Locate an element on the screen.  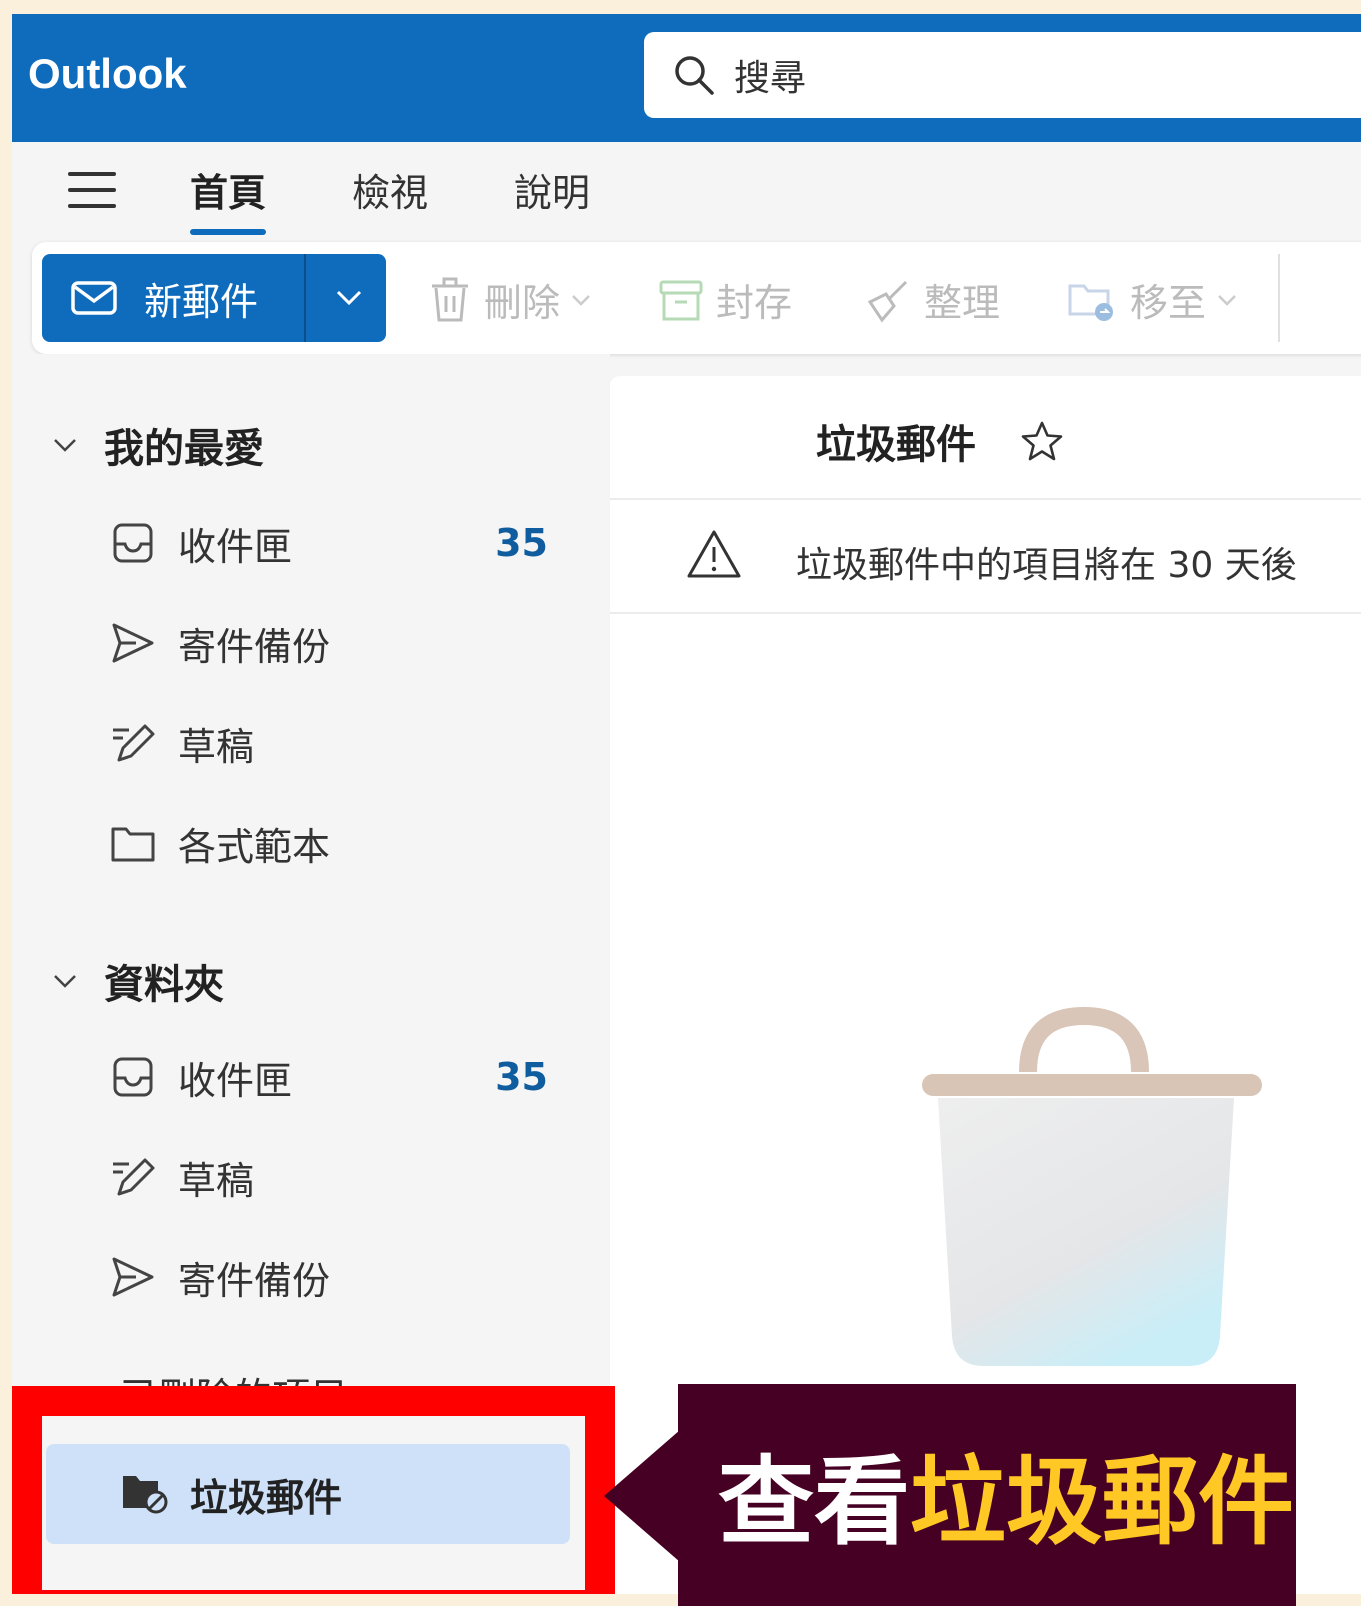
sidebar-item-deleted: 已刪除的項目 5 is located at coordinates (234, 1376).